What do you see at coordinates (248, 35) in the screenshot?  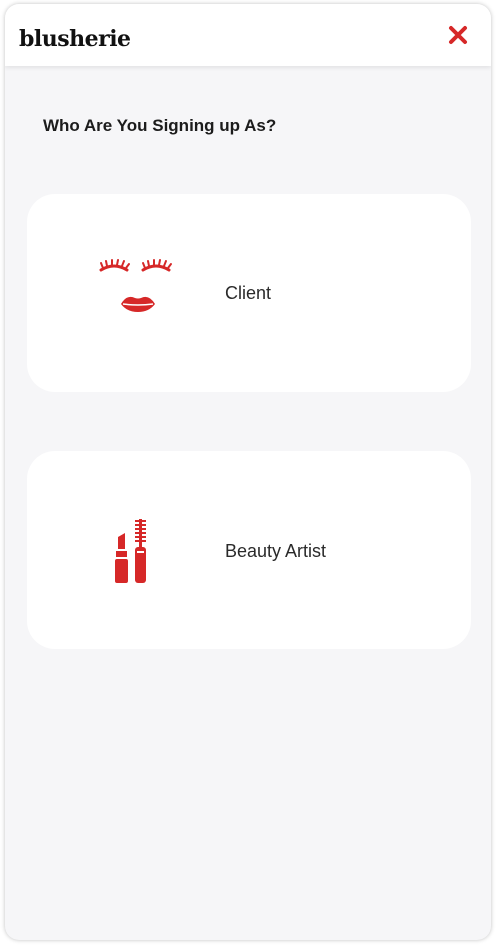 I see `top-bar: blusherie` at bounding box center [248, 35].